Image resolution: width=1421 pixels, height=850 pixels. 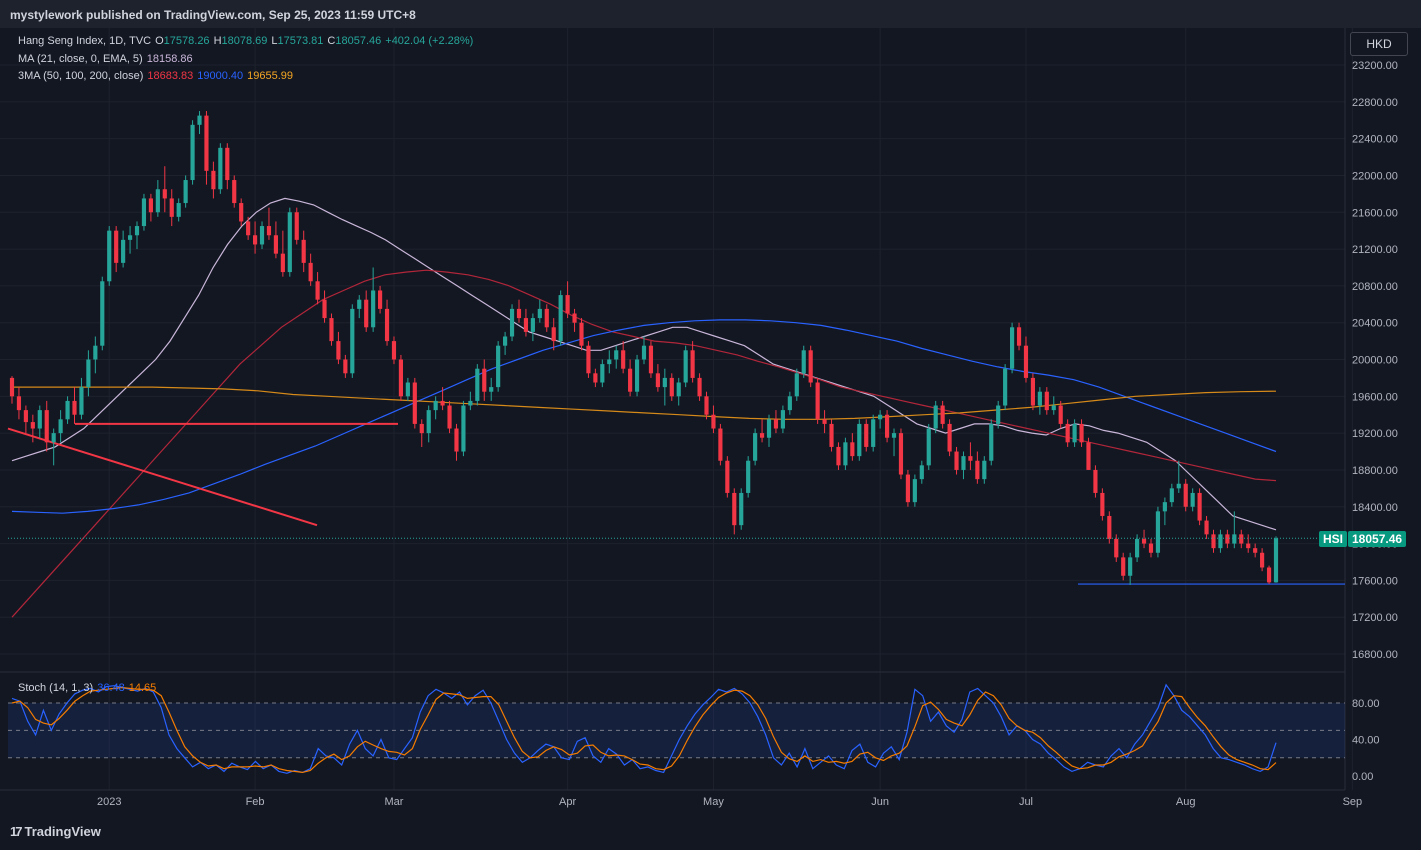 What do you see at coordinates (255, 802) in the screenshot?
I see `time-tick-label: Feb` at bounding box center [255, 802].